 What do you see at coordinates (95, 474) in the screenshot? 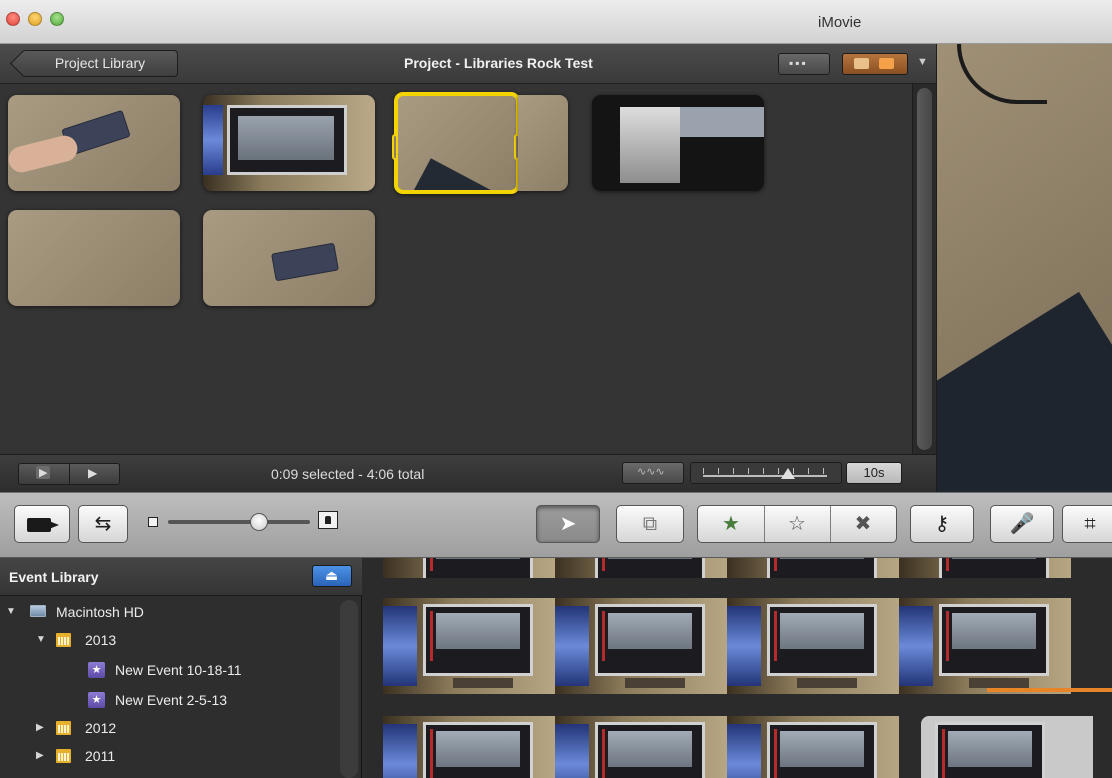
I see `play-button` at bounding box center [95, 474].